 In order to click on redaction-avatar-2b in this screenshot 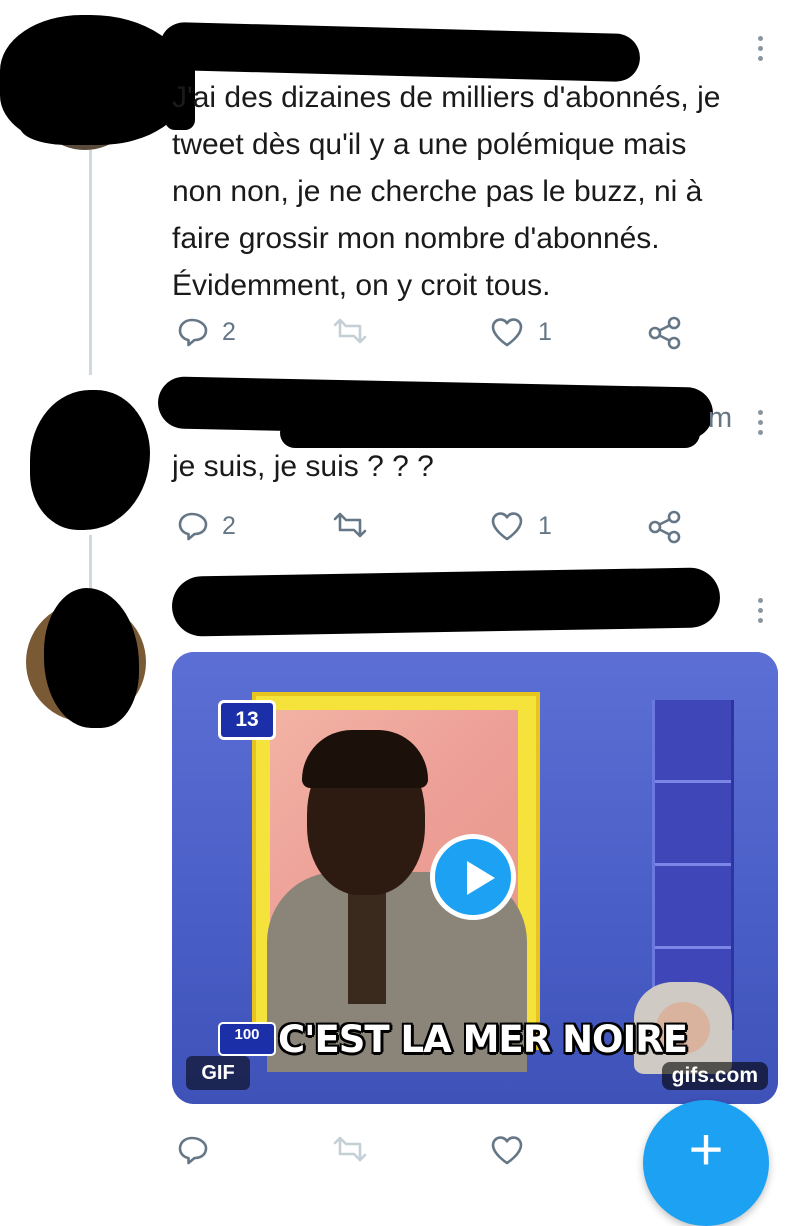, I will do `click(84, 499)`.